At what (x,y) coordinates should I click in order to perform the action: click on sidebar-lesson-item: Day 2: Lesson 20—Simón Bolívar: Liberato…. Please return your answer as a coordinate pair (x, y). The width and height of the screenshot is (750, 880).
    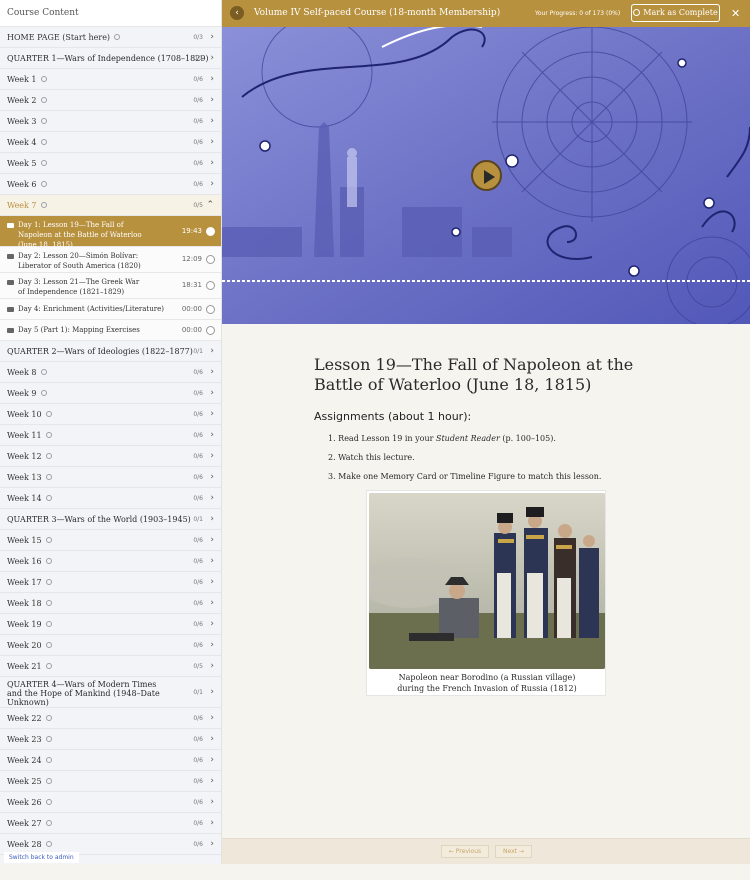
    Looking at the image, I should click on (110, 260).